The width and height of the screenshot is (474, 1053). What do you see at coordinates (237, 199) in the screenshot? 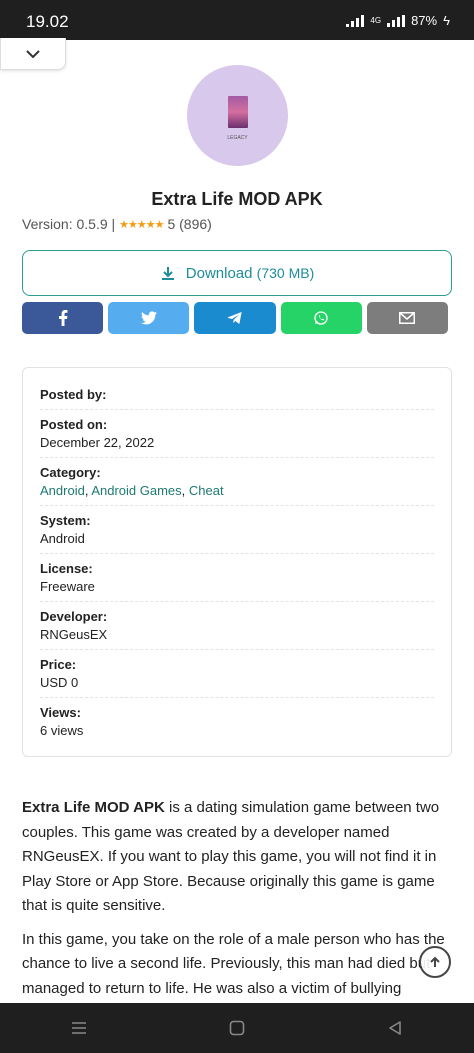
I see `app-title: Extra Life MOD APK` at bounding box center [237, 199].